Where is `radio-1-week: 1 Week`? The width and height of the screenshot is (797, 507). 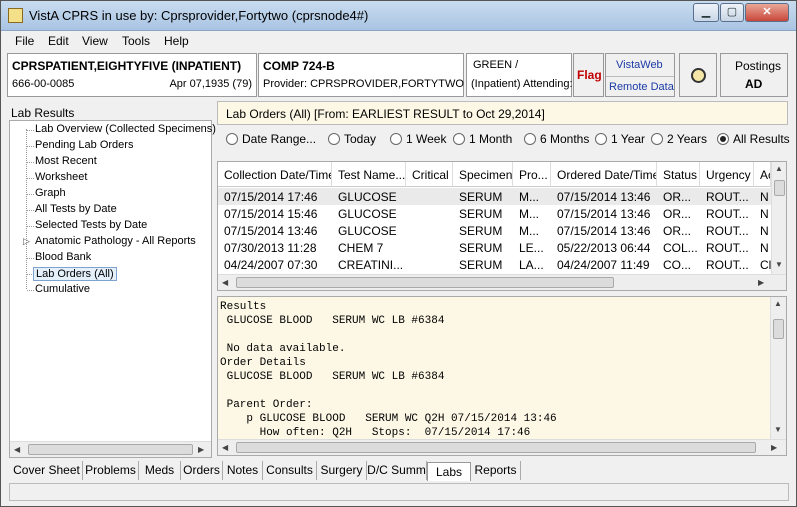
radio-1-week: 1 Week is located at coordinates (418, 139).